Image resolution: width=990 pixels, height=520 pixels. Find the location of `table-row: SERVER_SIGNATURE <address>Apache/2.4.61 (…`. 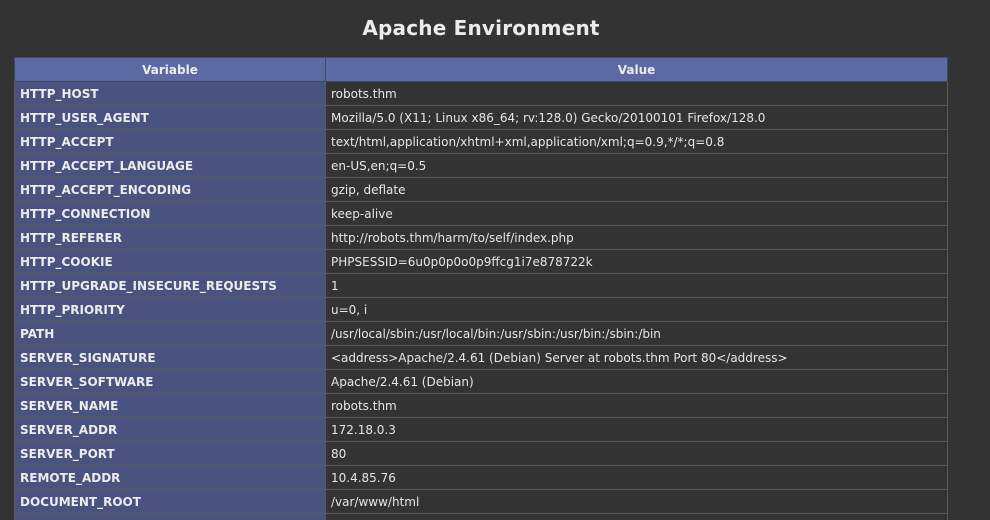

table-row: SERVER_SIGNATURE <address>Apache/2.4.61 (… is located at coordinates (481, 357).